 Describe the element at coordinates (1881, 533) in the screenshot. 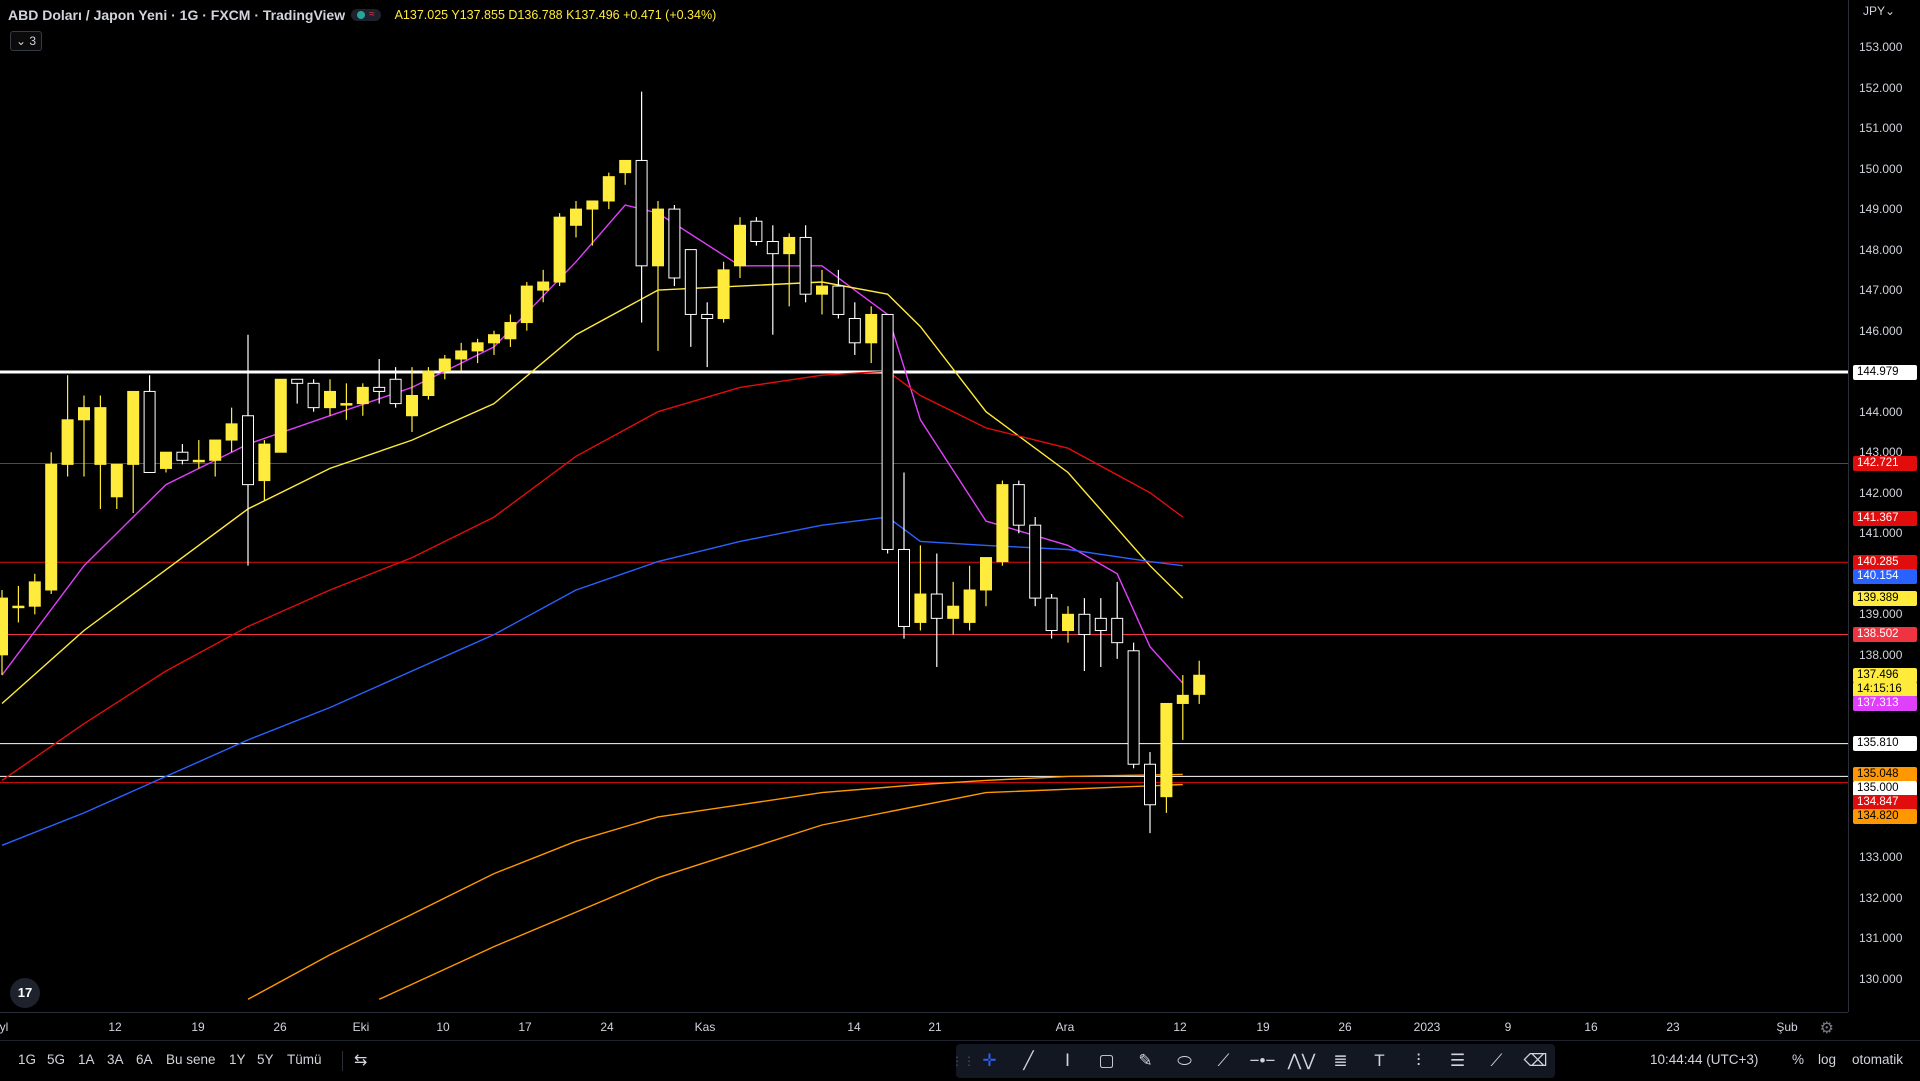

I see `price-tick-label: 141.000` at that location.